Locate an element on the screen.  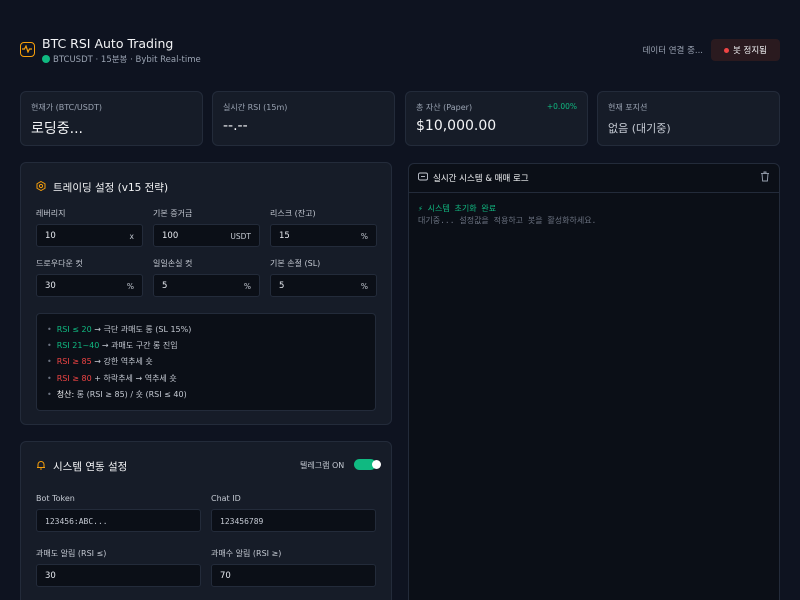
strategy-rule: • RSI 21~40 → 과매도 구간 롱 진입 is located at coordinates (112, 345).